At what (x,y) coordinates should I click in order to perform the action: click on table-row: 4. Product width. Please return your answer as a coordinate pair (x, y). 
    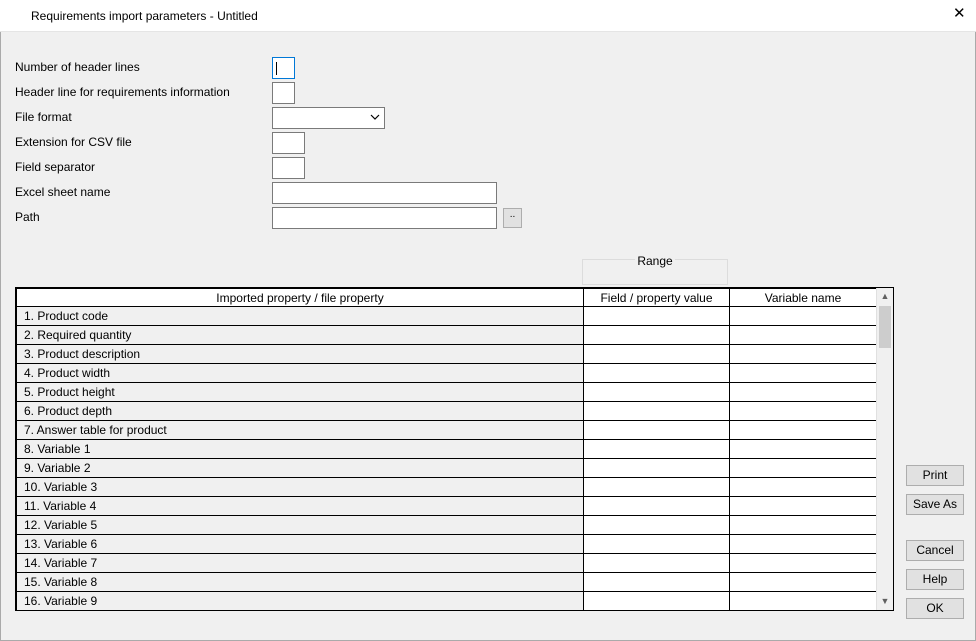
    Looking at the image, I should click on (446, 373).